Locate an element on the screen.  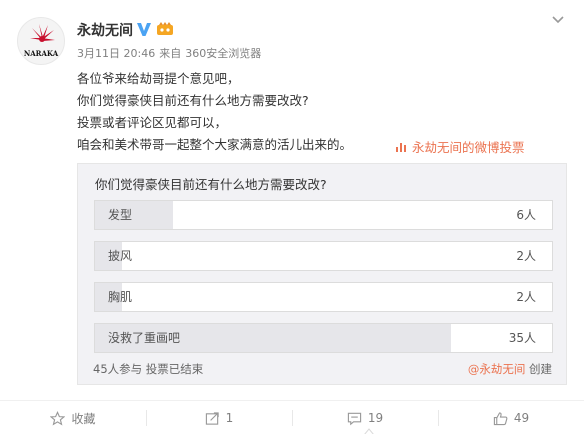
poll-option-label: 没救了重画吧 is located at coordinates (144, 338).